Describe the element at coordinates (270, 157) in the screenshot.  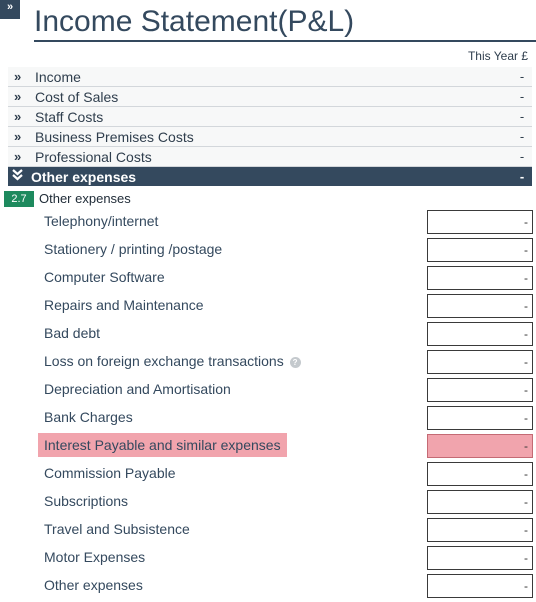
I see `section-professional-costs: » Professional Costs -` at that location.